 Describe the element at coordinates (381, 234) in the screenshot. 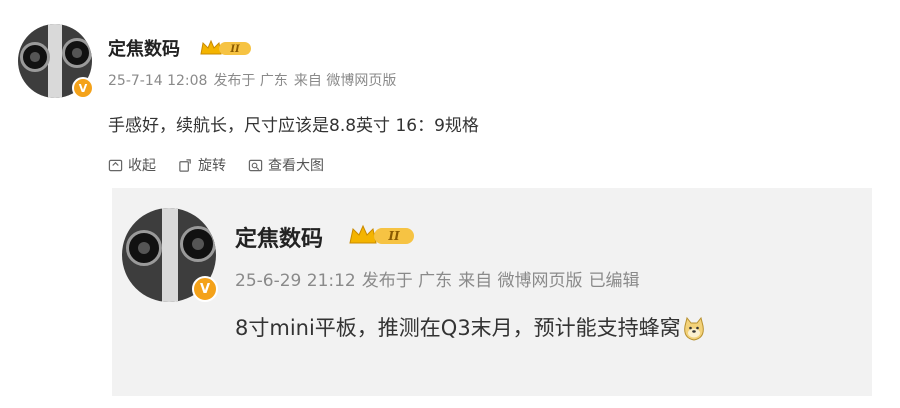

I see `quoted-member-crown-icon: II` at that location.